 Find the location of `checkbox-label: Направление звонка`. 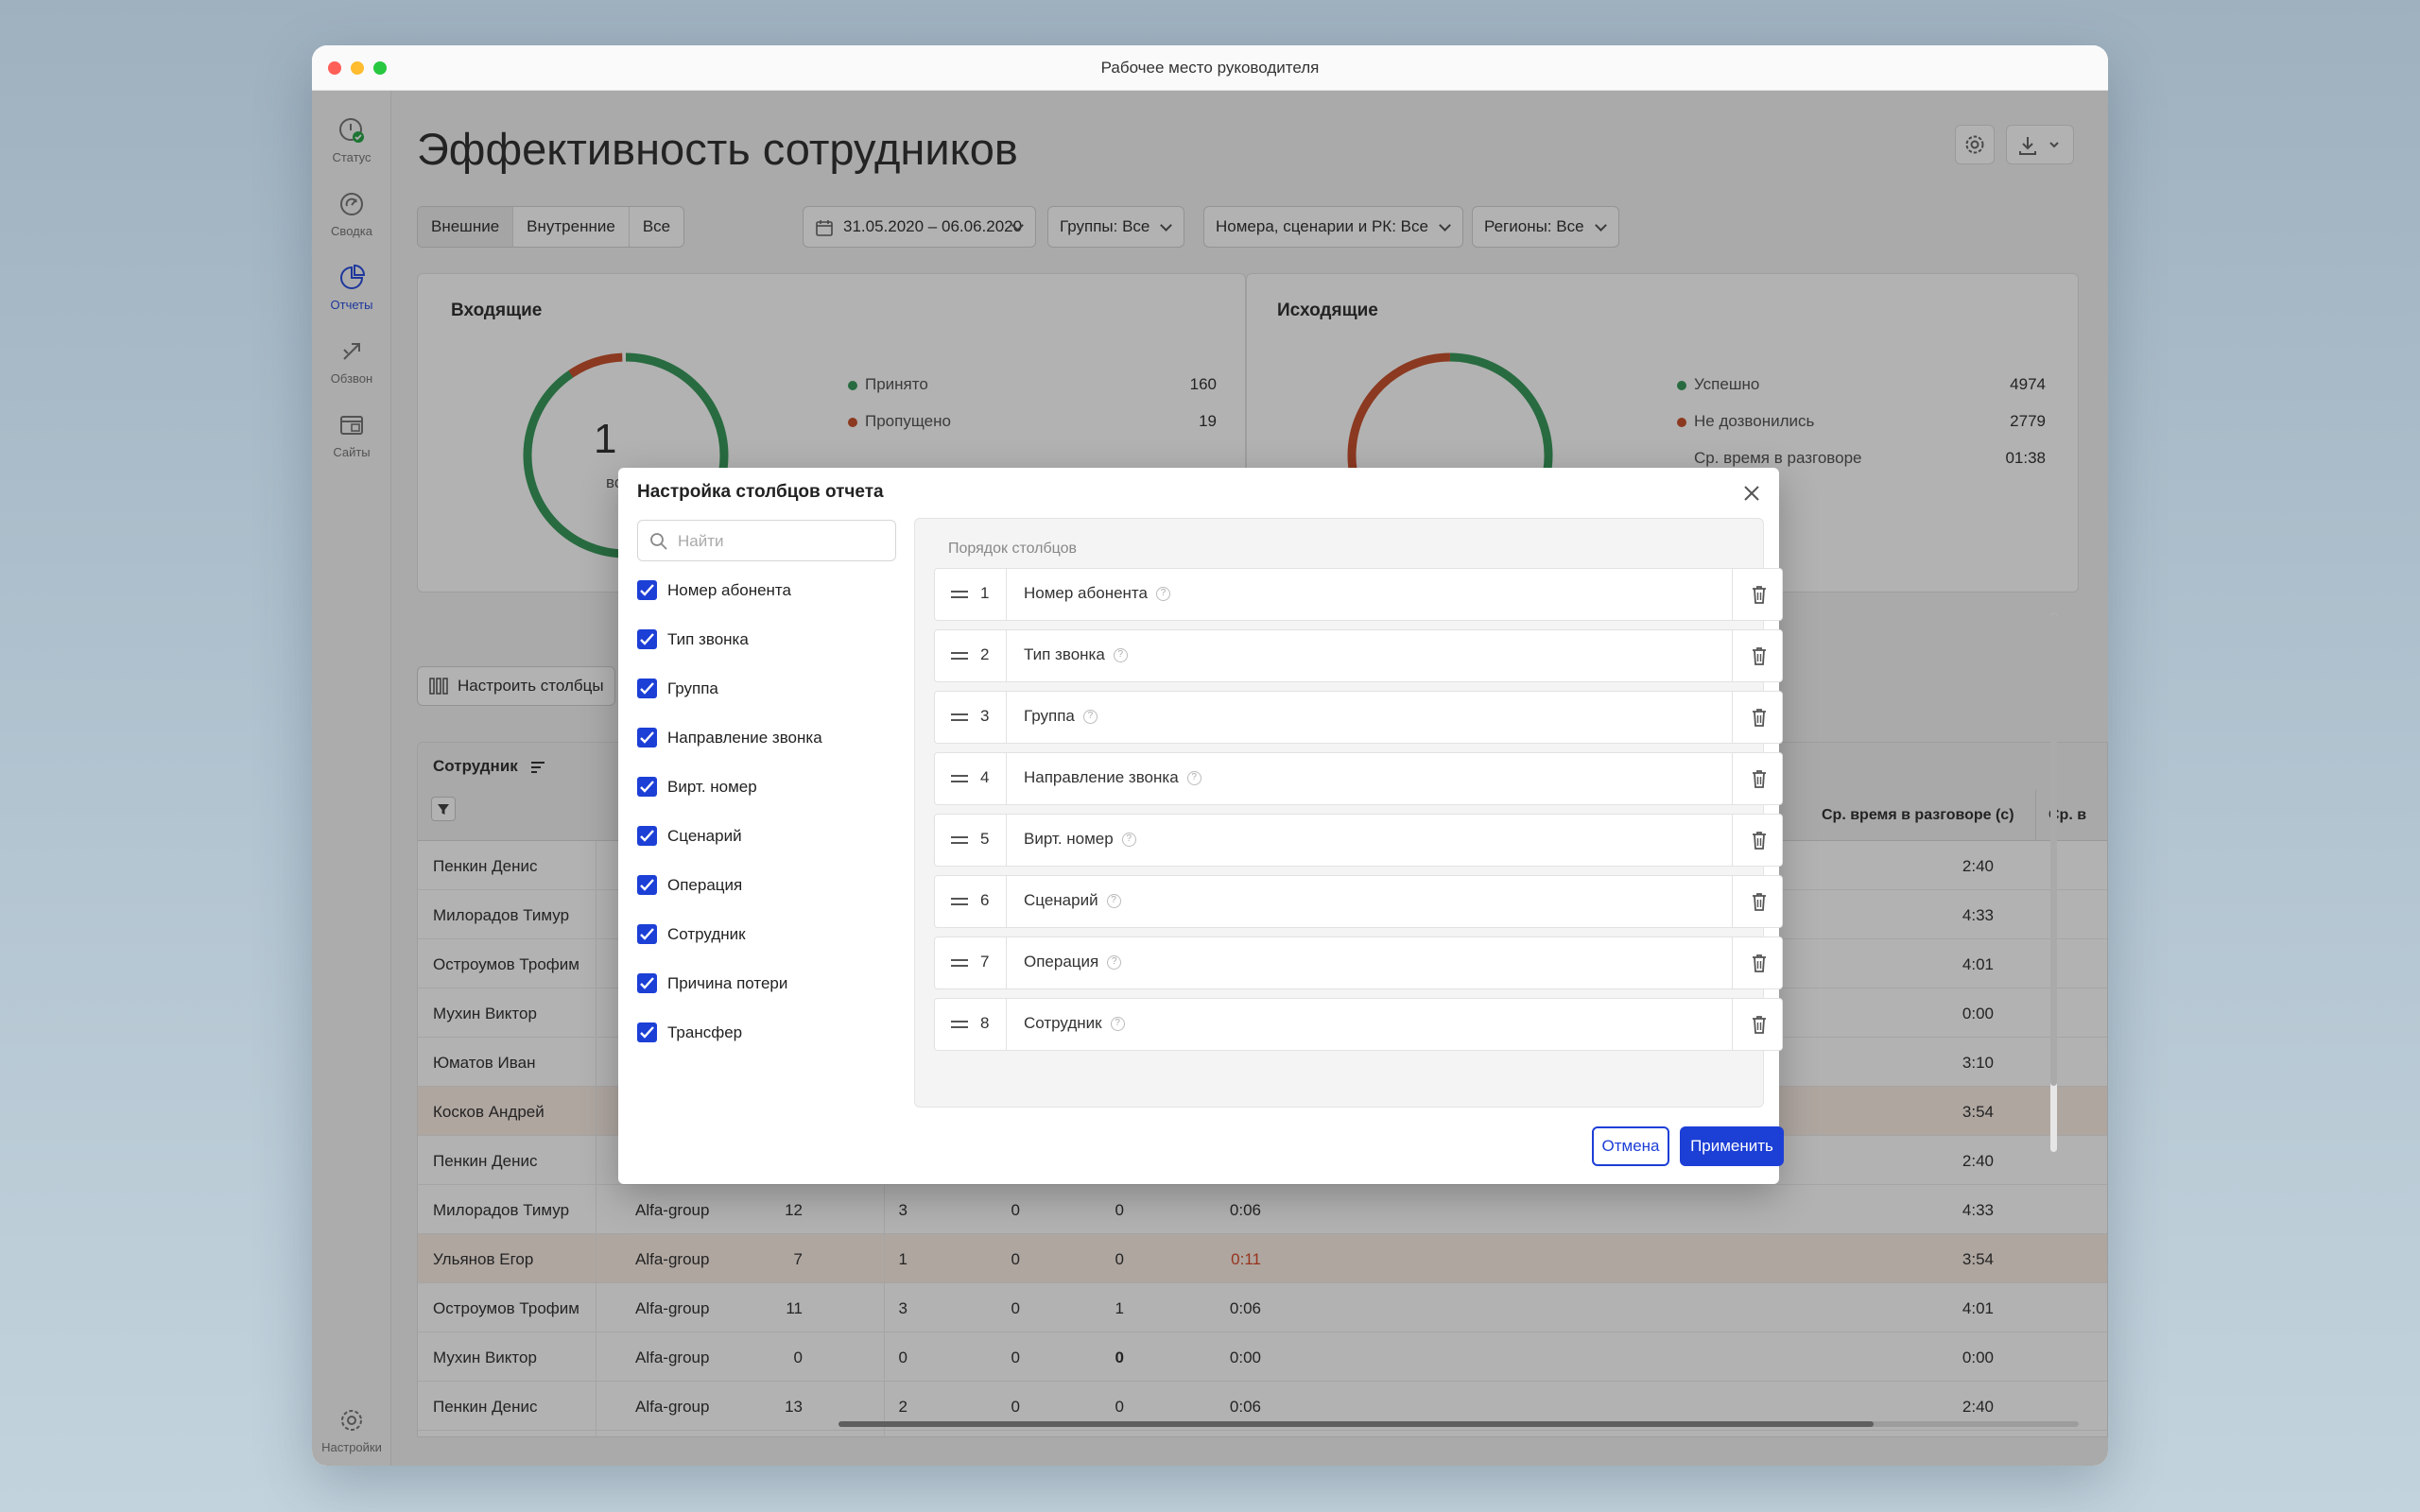

checkbox-label: Направление звонка is located at coordinates (744, 738).